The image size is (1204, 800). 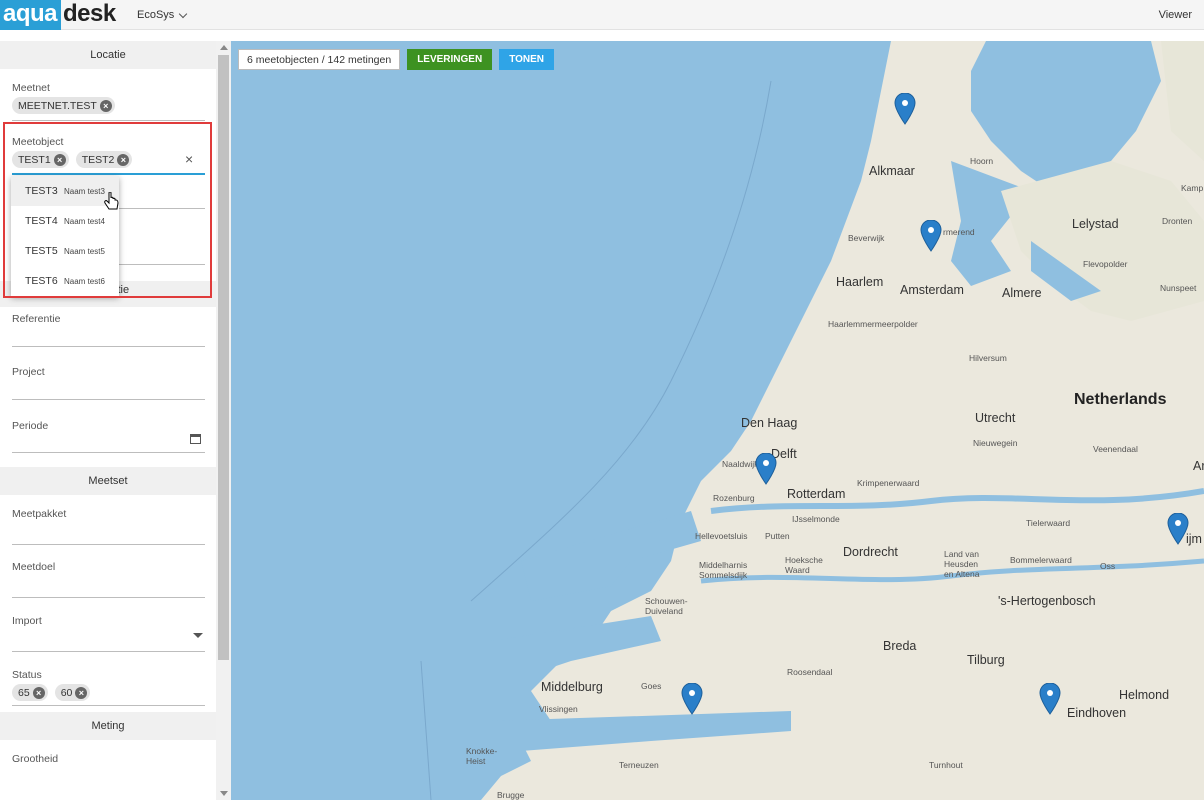 I want to click on section-locatie-header: Locatie, so click(x=108, y=55).